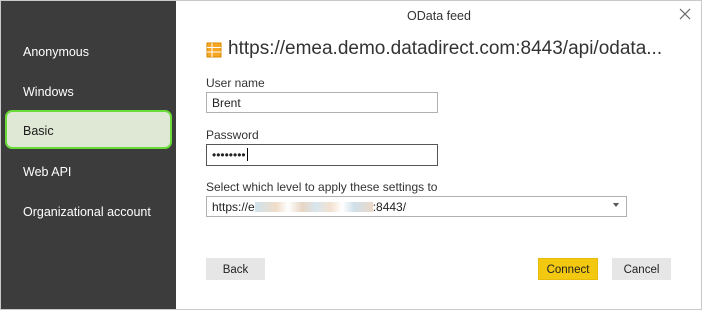 The height and width of the screenshot is (310, 702). Describe the element at coordinates (322, 155) in the screenshot. I see `password-field: ••••••••` at that location.